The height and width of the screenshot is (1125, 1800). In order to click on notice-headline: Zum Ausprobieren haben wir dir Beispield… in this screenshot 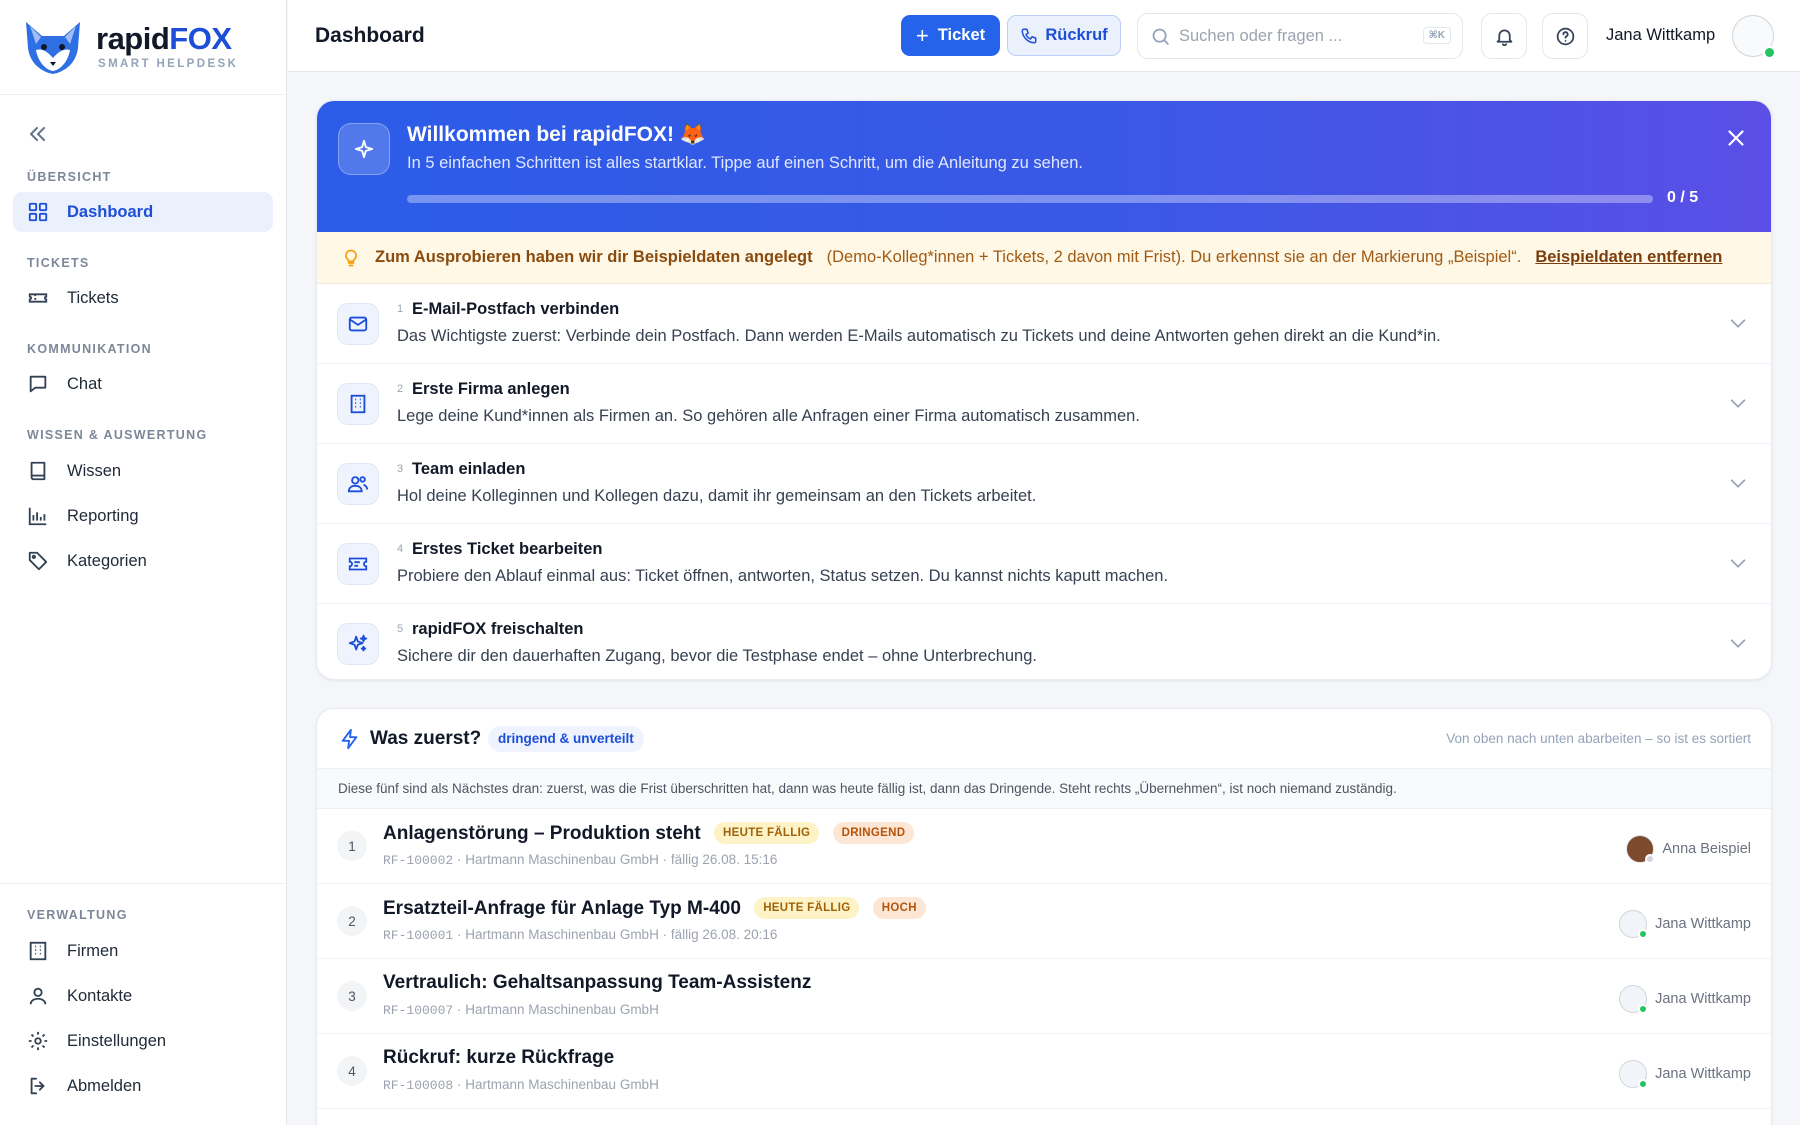, I will do `click(594, 257)`.